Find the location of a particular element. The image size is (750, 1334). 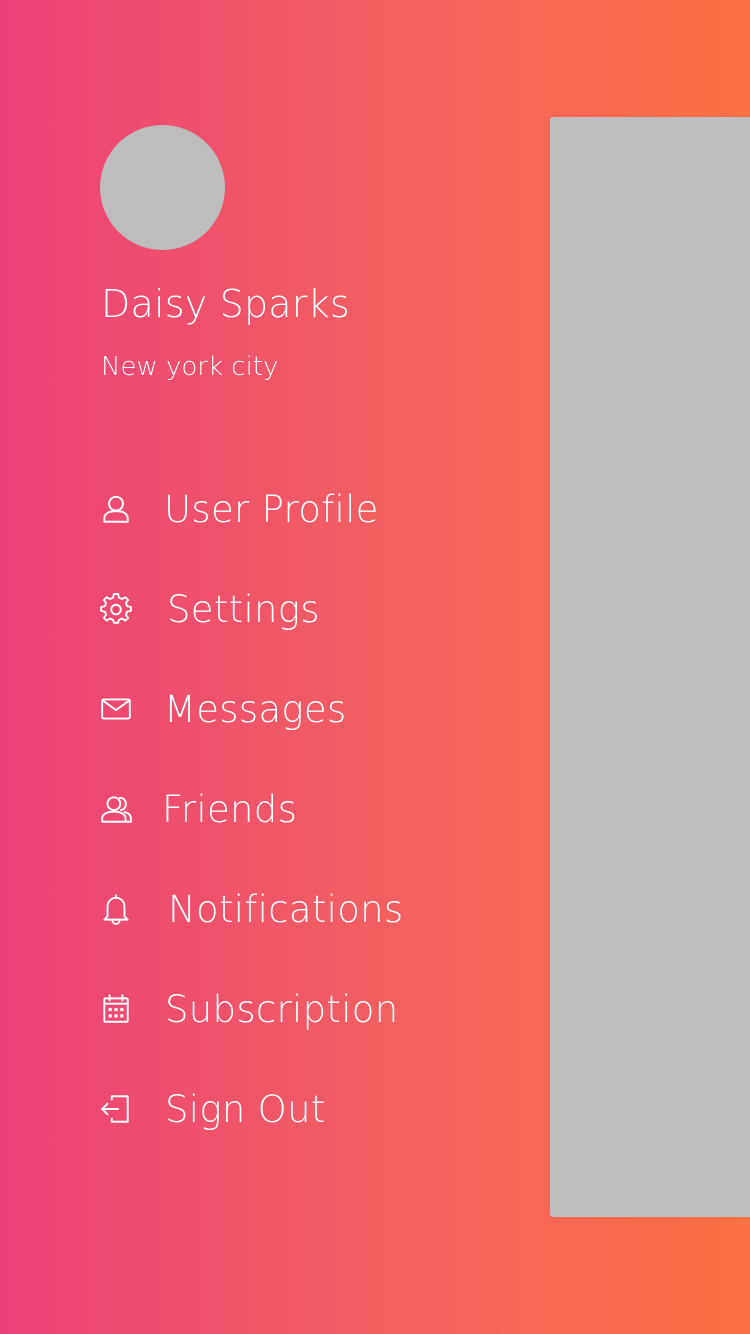

menu-item-notifications: Notifications is located at coordinates (276, 909).